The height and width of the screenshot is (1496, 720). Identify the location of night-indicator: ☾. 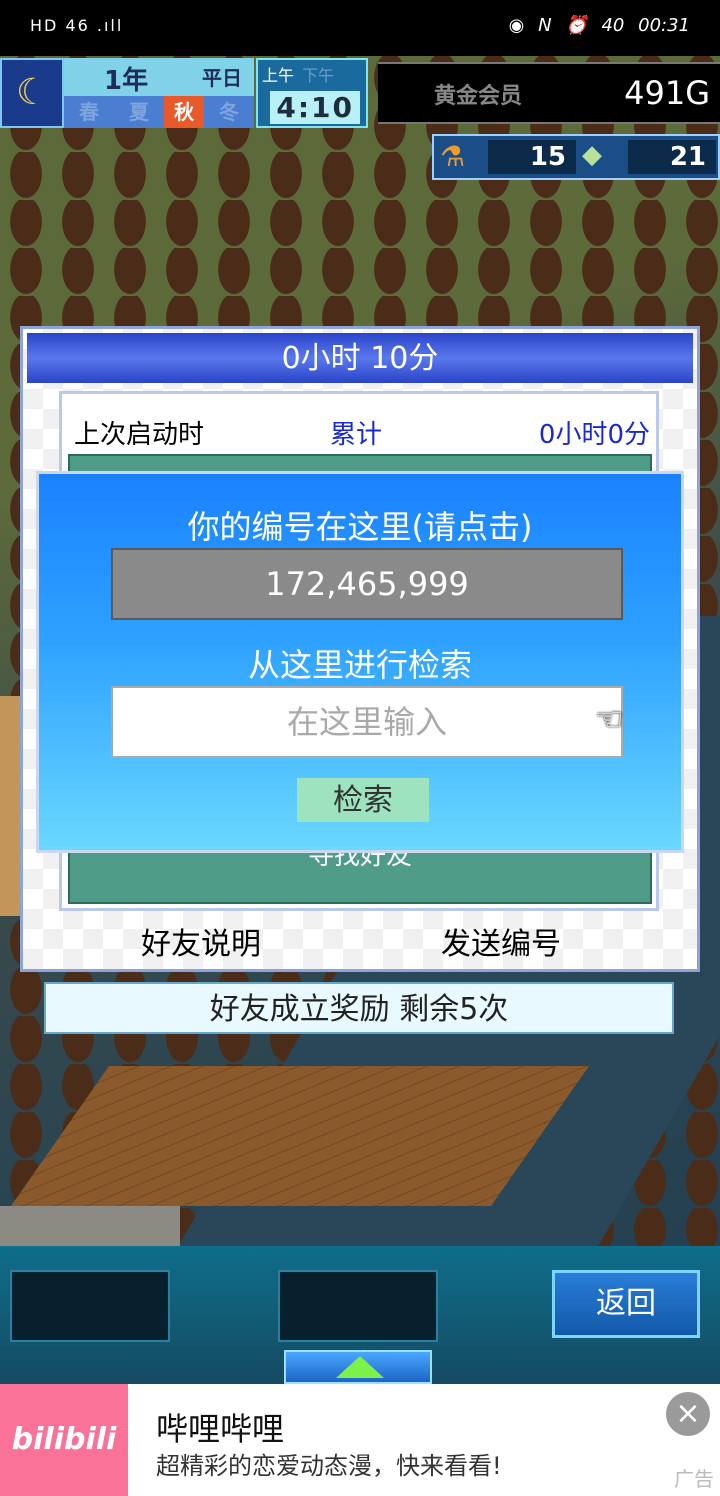
(32, 93).